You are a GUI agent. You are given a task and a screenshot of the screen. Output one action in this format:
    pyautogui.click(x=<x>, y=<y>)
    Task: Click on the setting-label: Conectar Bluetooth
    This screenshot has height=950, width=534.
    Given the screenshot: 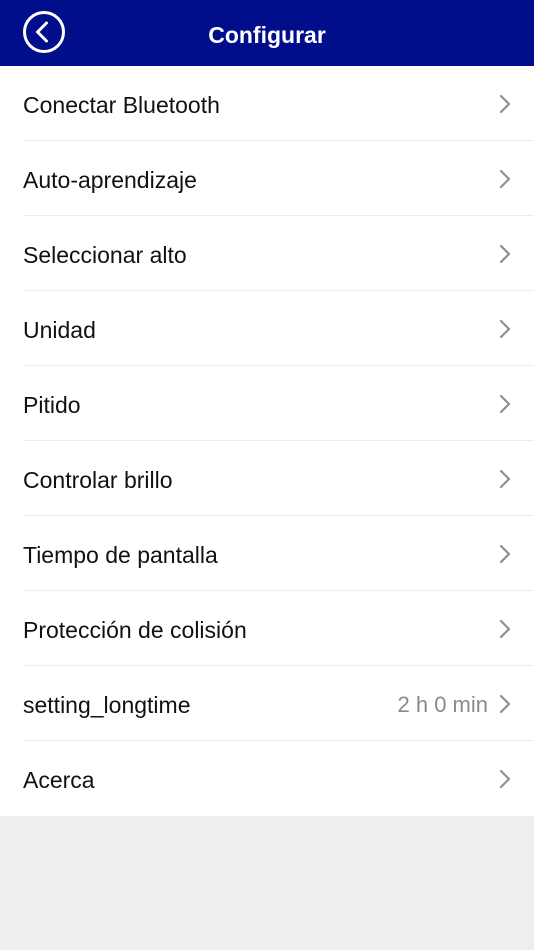 What is the action you would take?
    pyautogui.click(x=121, y=105)
    